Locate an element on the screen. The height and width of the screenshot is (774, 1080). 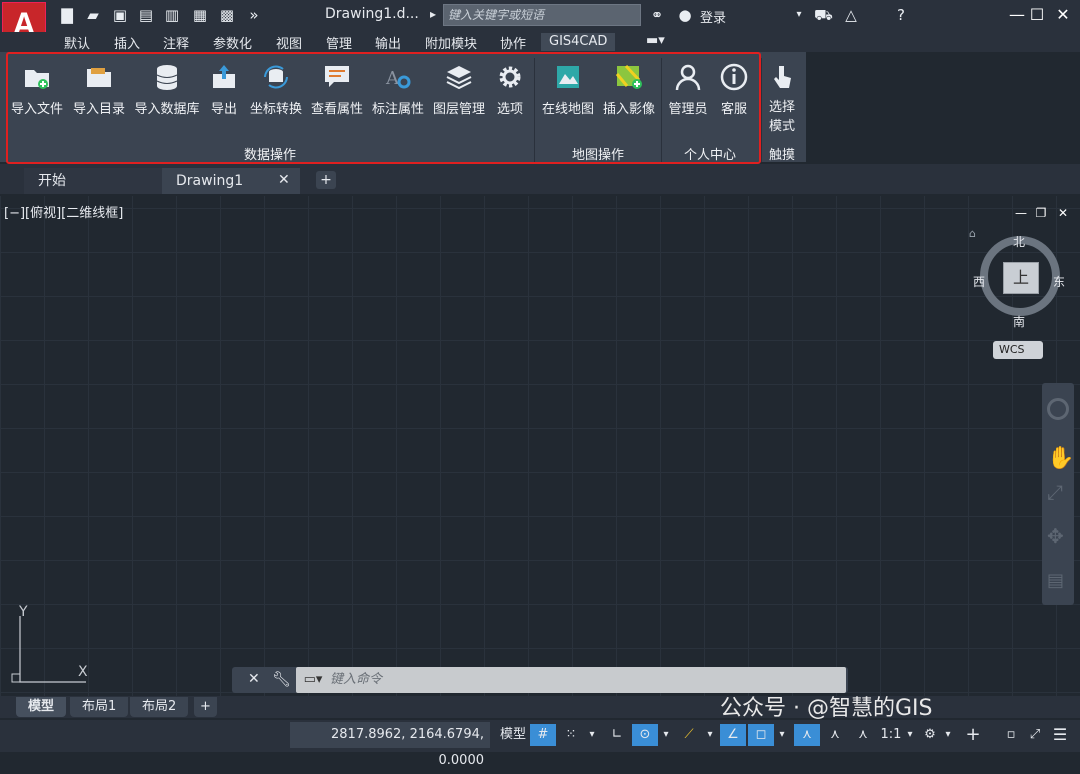
tab-gis4cad: GIS4CAD is located at coordinates (578, 42).